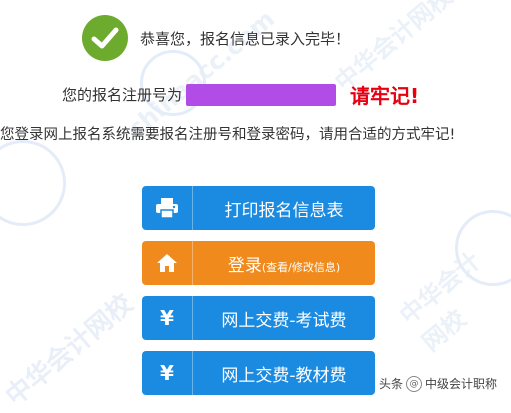 The image size is (511, 413). What do you see at coordinates (385, 96) in the screenshot?
I see `remember-warning: 请牢记!` at bounding box center [385, 96].